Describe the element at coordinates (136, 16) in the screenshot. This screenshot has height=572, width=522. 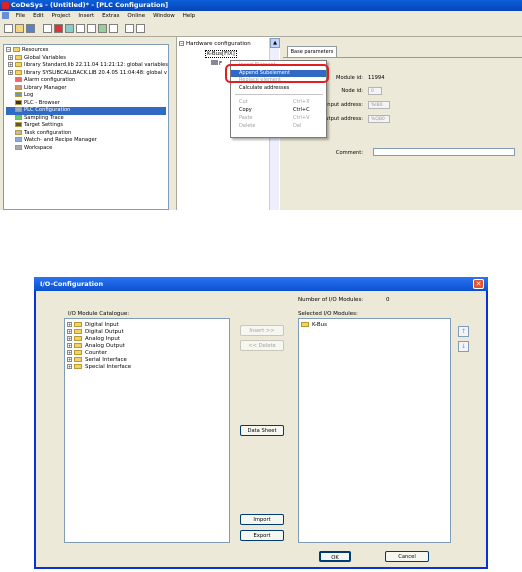
I see `menu-online: Online` at that location.